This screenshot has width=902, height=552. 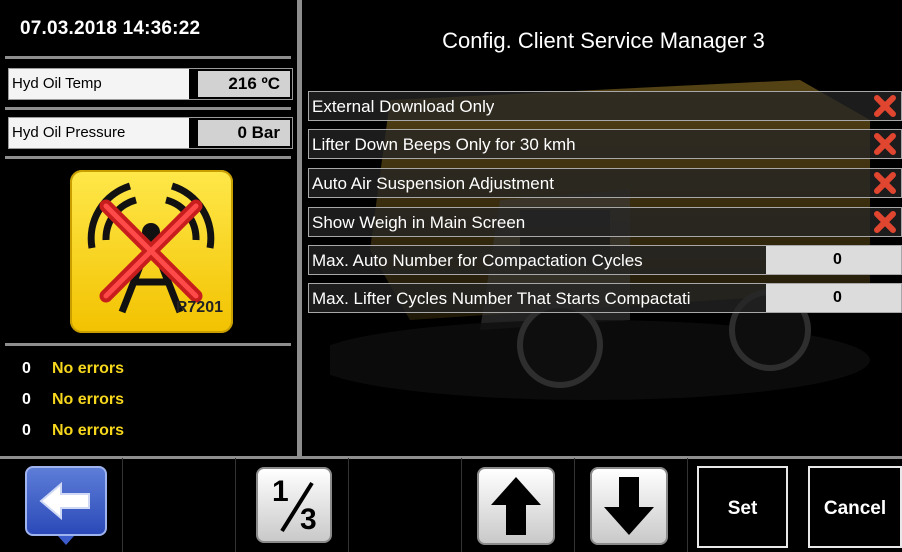 I want to click on no-signal-antenna-icon: R7201, so click(x=151, y=251).